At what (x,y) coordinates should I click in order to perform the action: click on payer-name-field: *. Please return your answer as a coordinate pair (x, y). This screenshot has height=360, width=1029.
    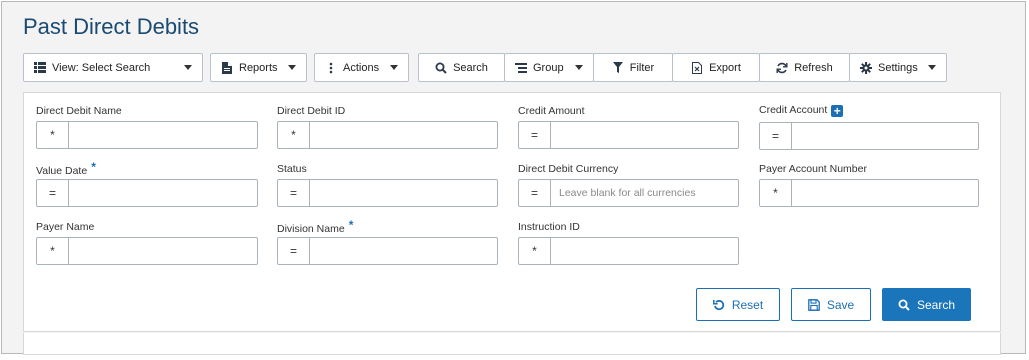
    Looking at the image, I should click on (147, 251).